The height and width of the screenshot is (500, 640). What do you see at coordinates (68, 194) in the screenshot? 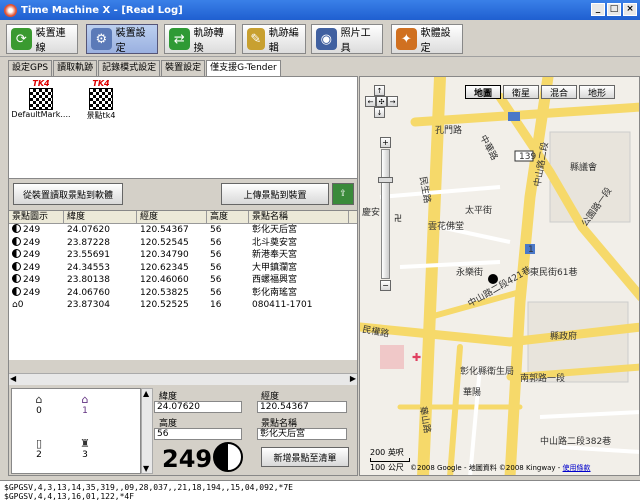
I see `read-poi-button: 從裝置讀取景點到軟體` at bounding box center [68, 194].